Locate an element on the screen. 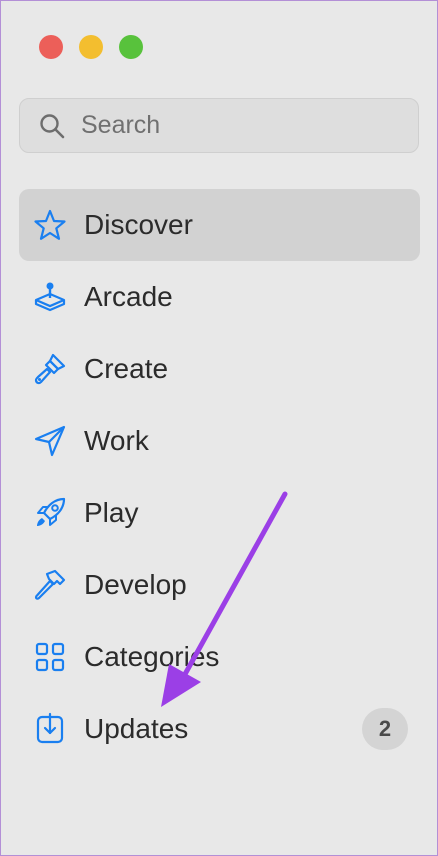 This screenshot has height=856, width=438. close-window-button is located at coordinates (51, 47).